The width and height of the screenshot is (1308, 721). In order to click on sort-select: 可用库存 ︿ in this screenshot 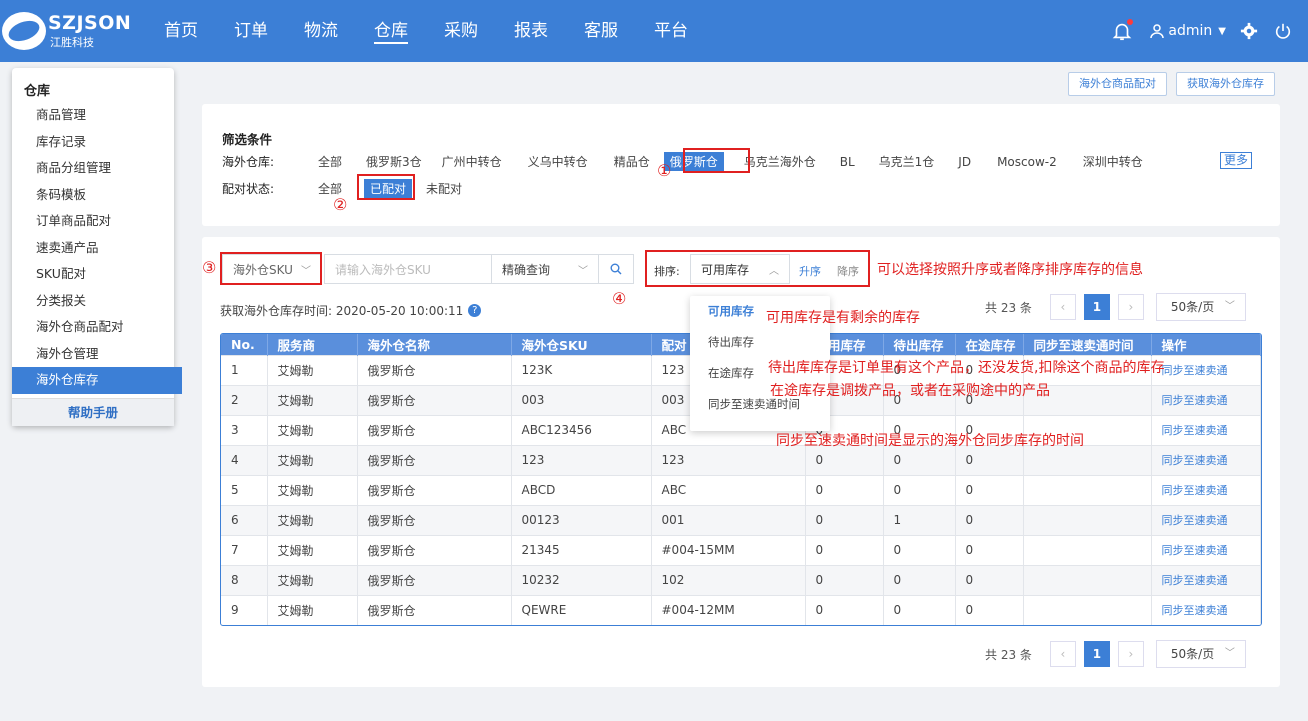, I will do `click(740, 269)`.